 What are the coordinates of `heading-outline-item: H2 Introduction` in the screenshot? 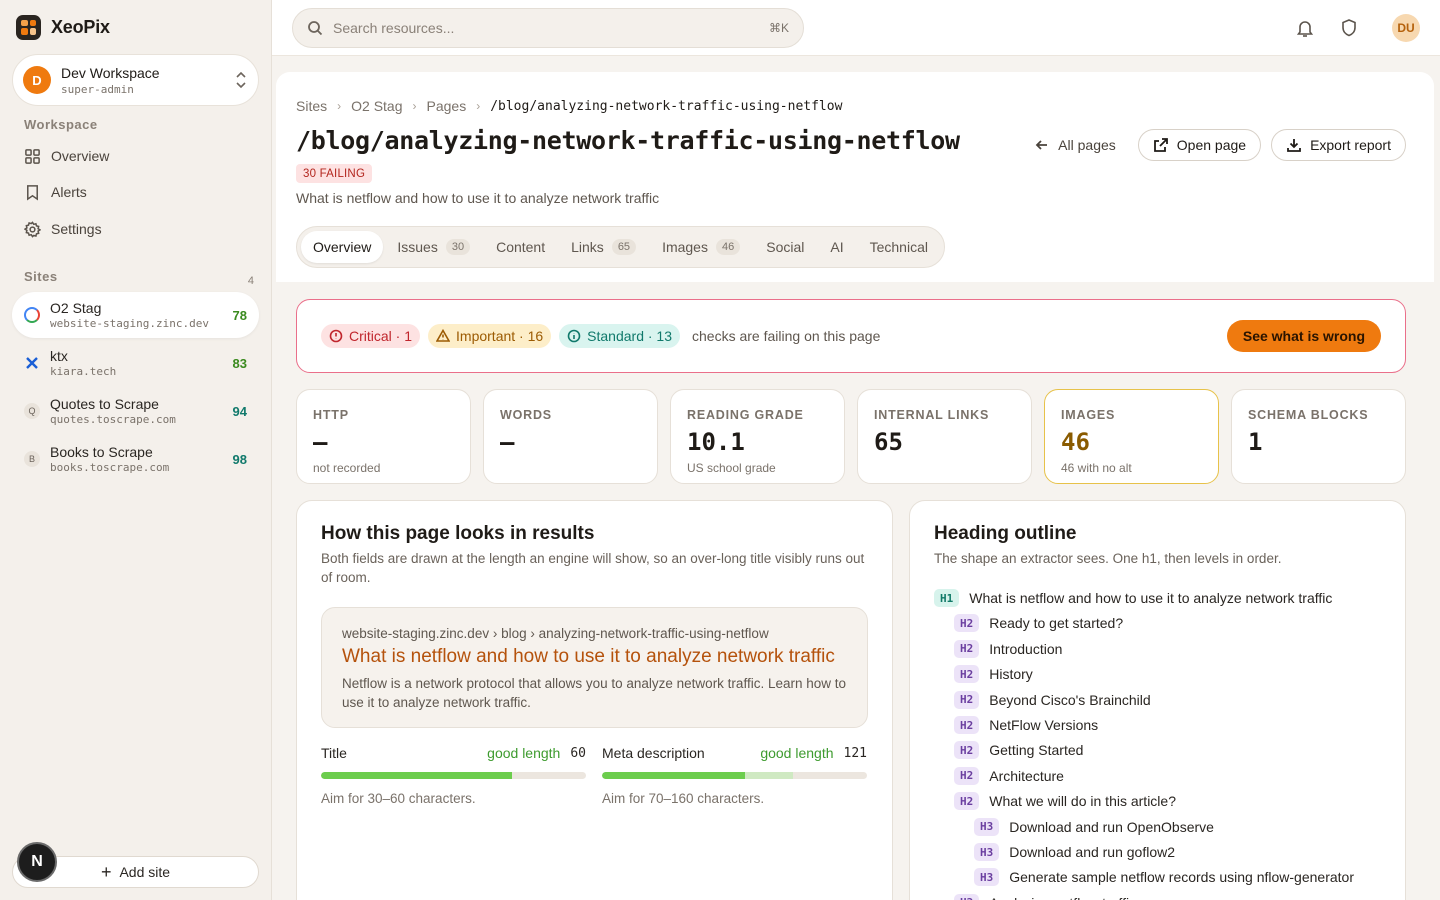 It's located at (1008, 648).